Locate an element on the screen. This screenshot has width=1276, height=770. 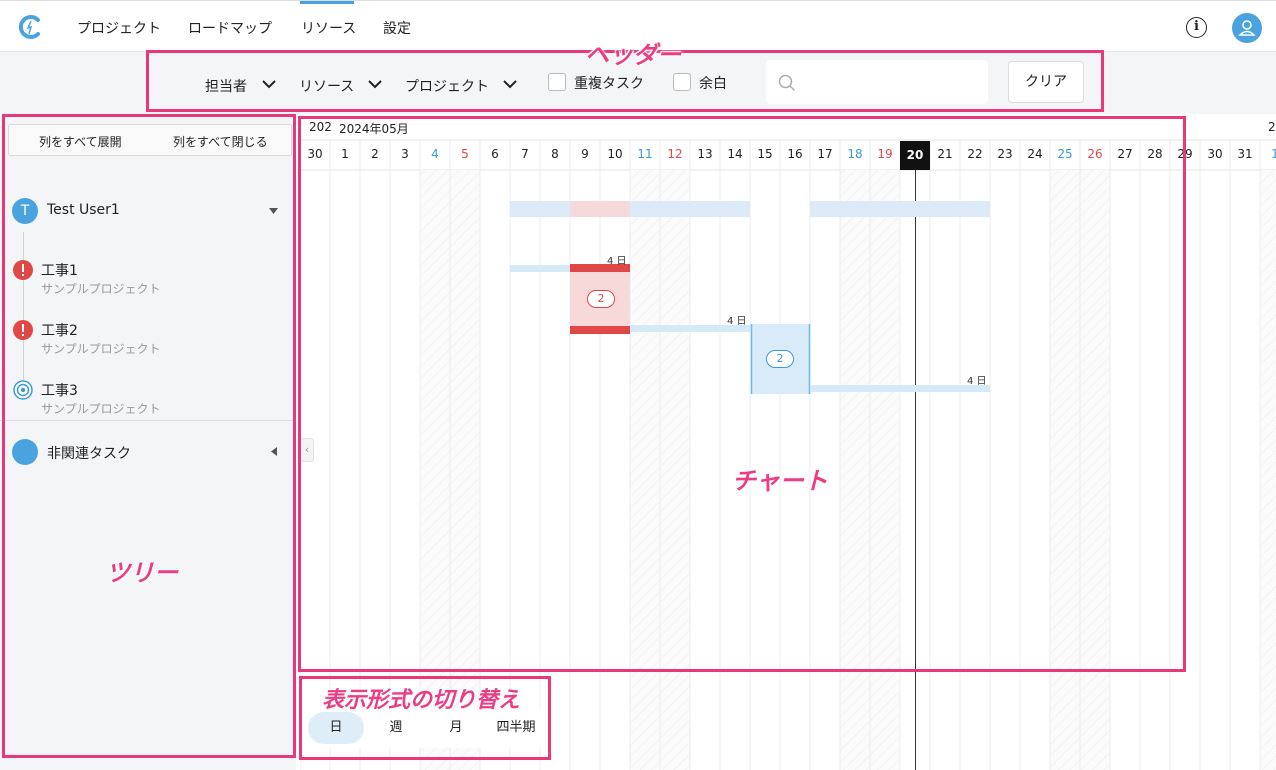
tree-user-row: T Test User1 is located at coordinates (152, 211).